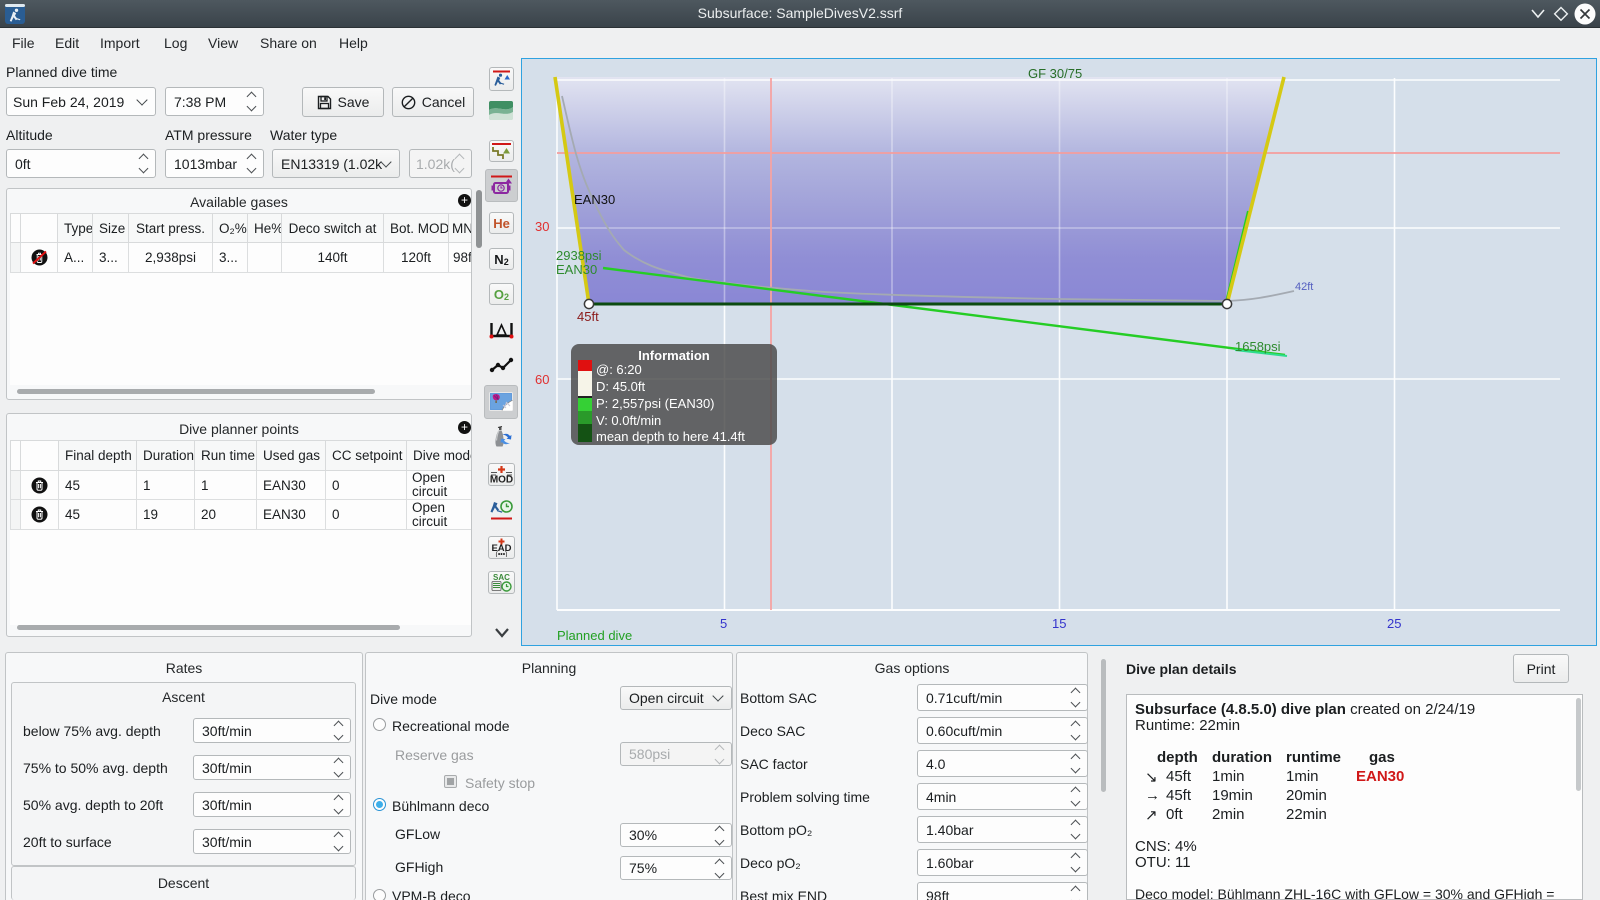 The width and height of the screenshot is (1600, 900). Describe the element at coordinates (619, 369) in the screenshot. I see `svg-text: @: 6:20` at that location.